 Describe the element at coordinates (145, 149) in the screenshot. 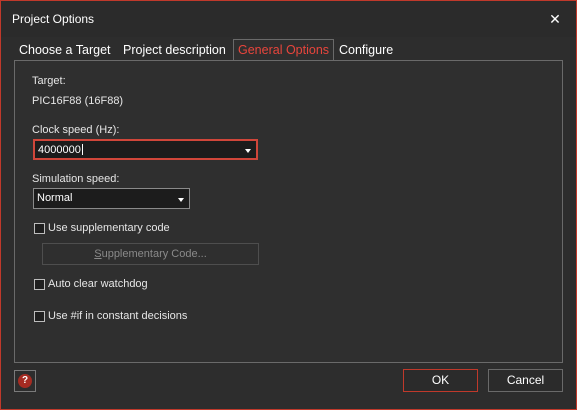

I see `clock-speed-combobox: 4000000` at that location.